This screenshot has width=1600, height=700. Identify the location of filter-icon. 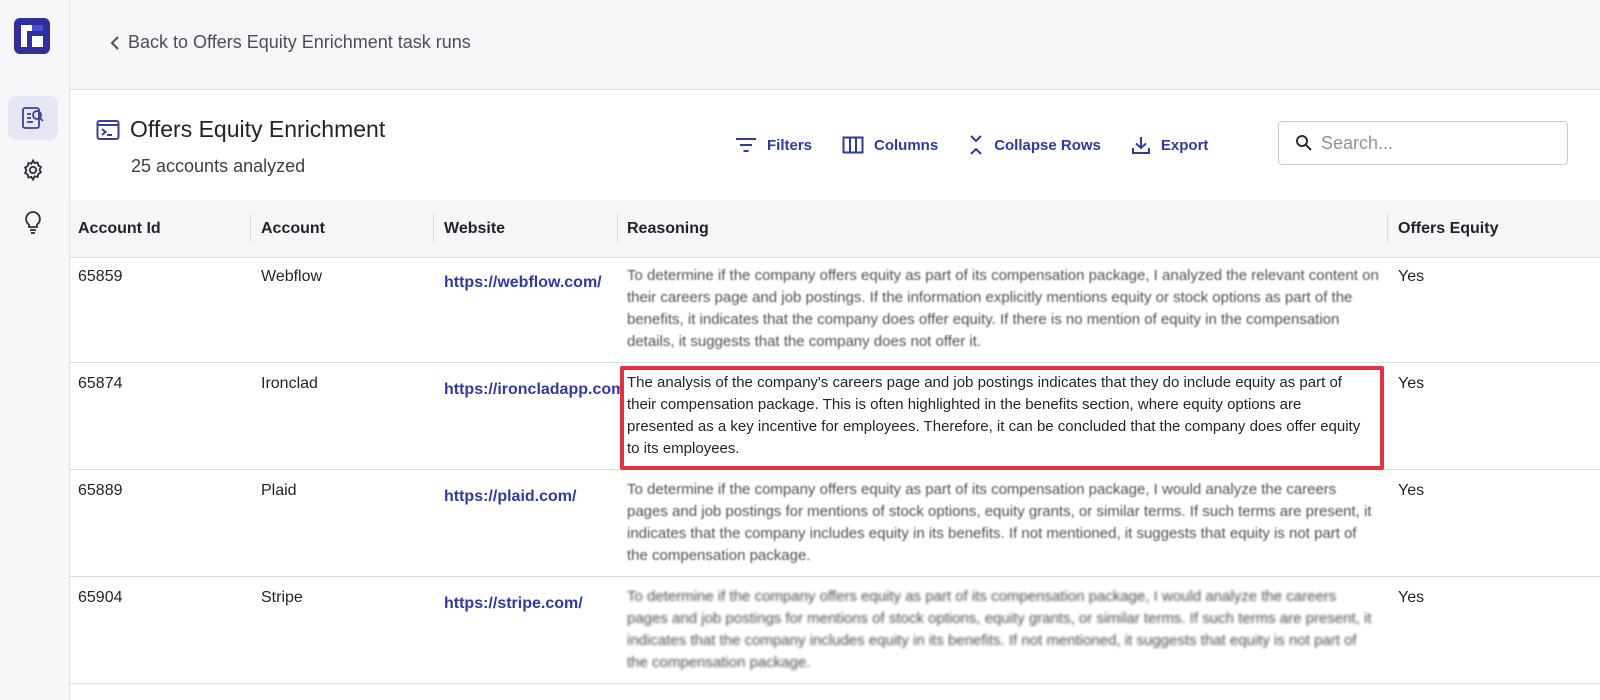
(746, 145).